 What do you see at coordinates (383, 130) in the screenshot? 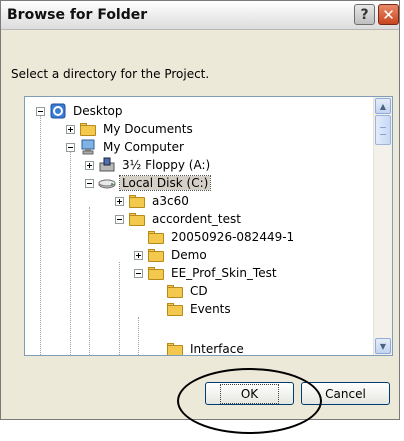
I see `scrollbar-thumb` at bounding box center [383, 130].